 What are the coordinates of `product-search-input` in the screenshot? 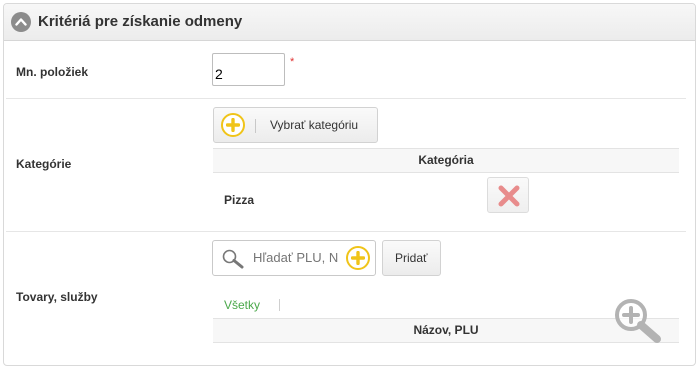 It's located at (296, 257).